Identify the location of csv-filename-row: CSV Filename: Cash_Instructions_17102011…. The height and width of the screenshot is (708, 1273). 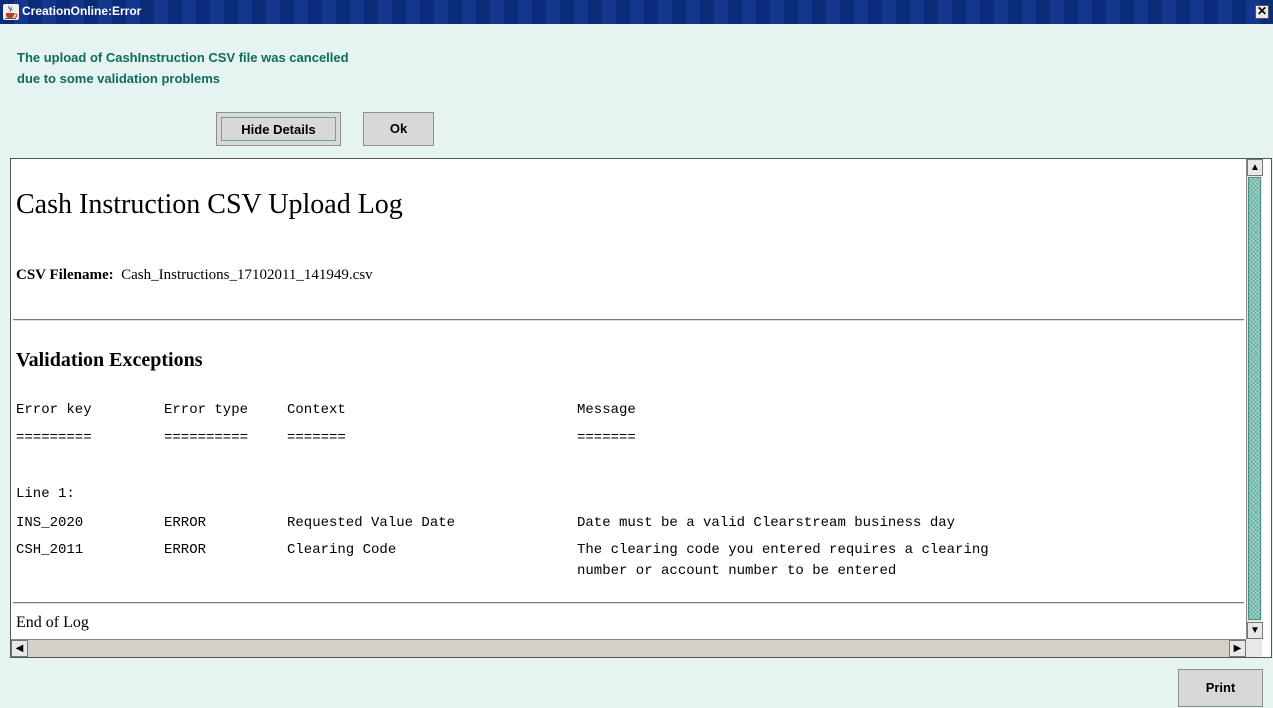
(194, 275).